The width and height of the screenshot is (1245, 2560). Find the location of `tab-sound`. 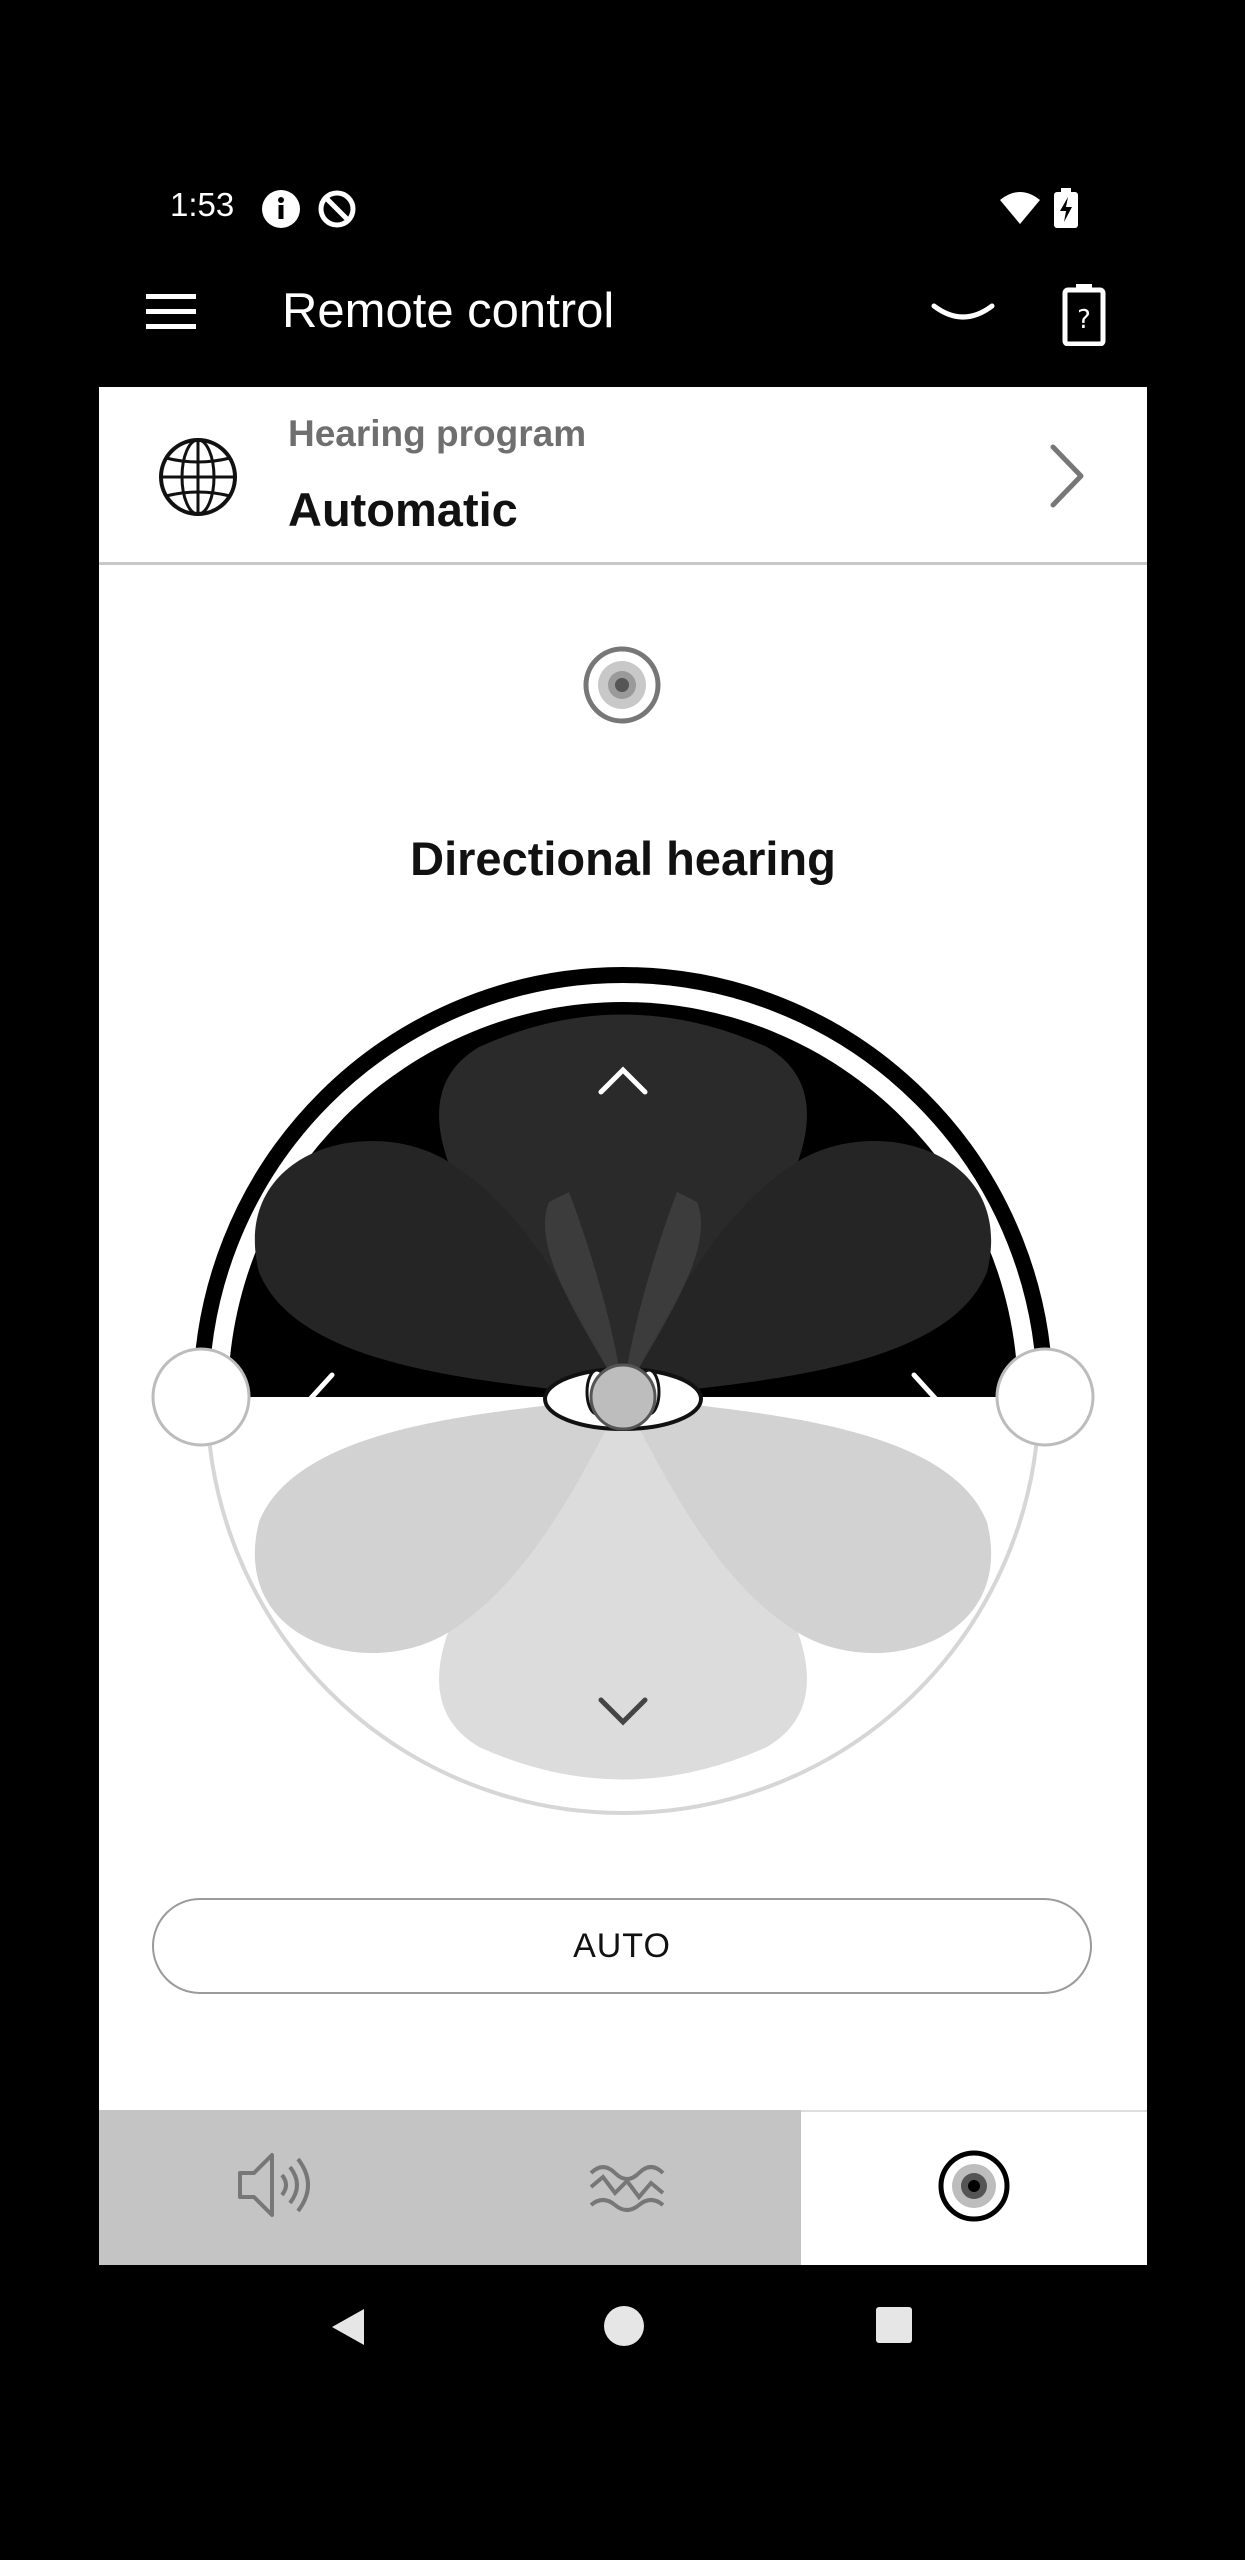

tab-sound is located at coordinates (625, 2187).